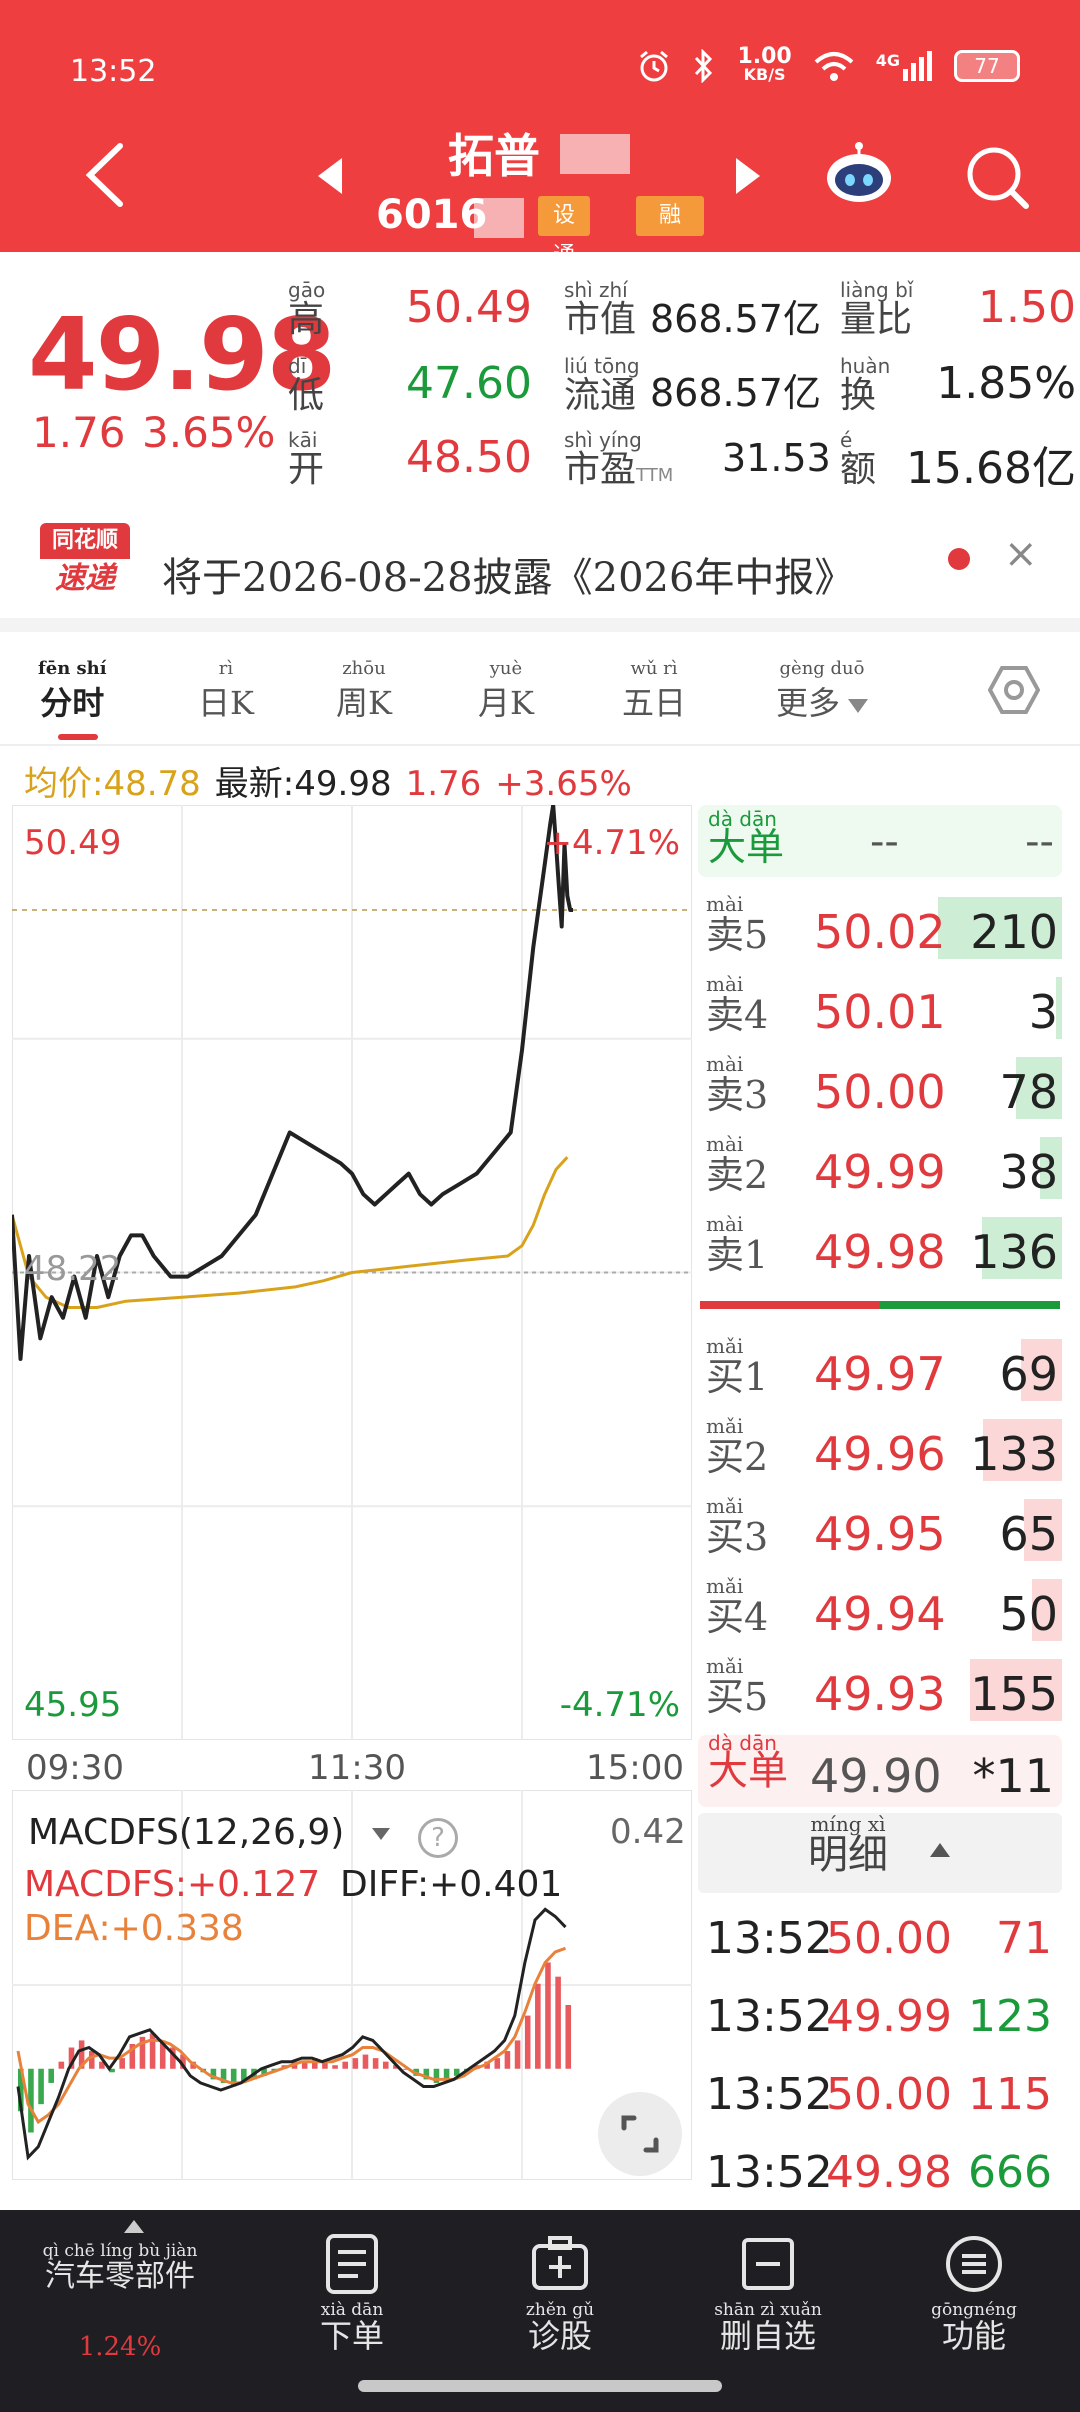  Describe the element at coordinates (381, 1834) in the screenshot. I see `chevron-down-icon` at that location.